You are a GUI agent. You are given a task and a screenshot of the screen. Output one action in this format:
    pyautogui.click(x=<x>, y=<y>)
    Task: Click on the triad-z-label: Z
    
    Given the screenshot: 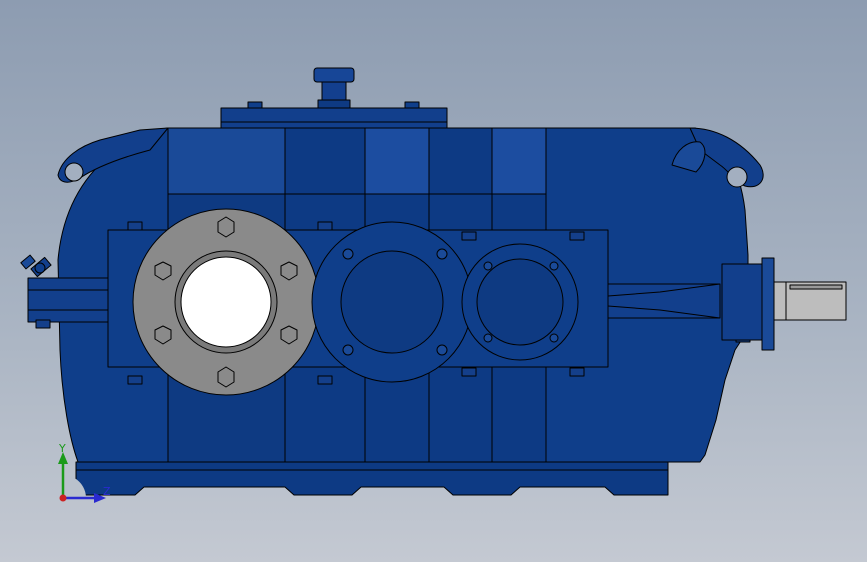 What is the action you would take?
    pyautogui.click(x=107, y=491)
    